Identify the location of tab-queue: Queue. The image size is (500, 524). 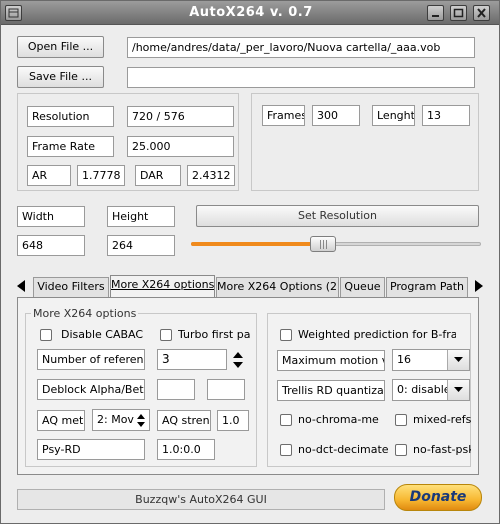
(362, 287).